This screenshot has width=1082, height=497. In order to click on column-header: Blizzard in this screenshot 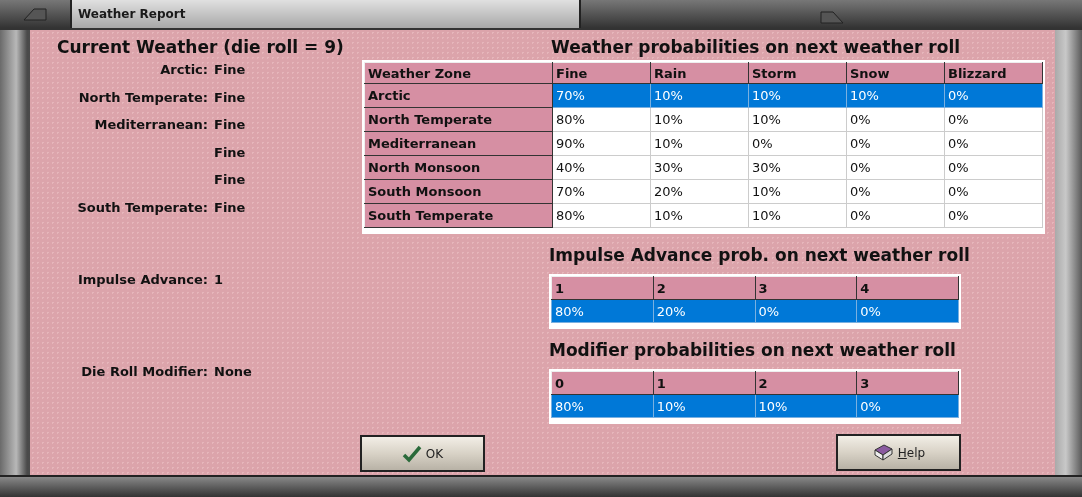, I will do `click(993, 73)`.